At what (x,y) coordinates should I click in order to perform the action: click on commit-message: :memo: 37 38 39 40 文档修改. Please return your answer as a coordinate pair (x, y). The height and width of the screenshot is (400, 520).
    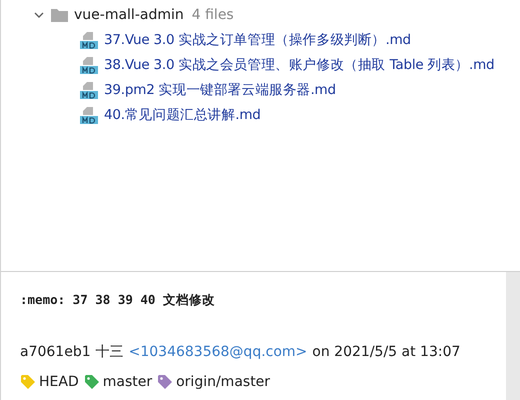
    Looking at the image, I should click on (118, 300).